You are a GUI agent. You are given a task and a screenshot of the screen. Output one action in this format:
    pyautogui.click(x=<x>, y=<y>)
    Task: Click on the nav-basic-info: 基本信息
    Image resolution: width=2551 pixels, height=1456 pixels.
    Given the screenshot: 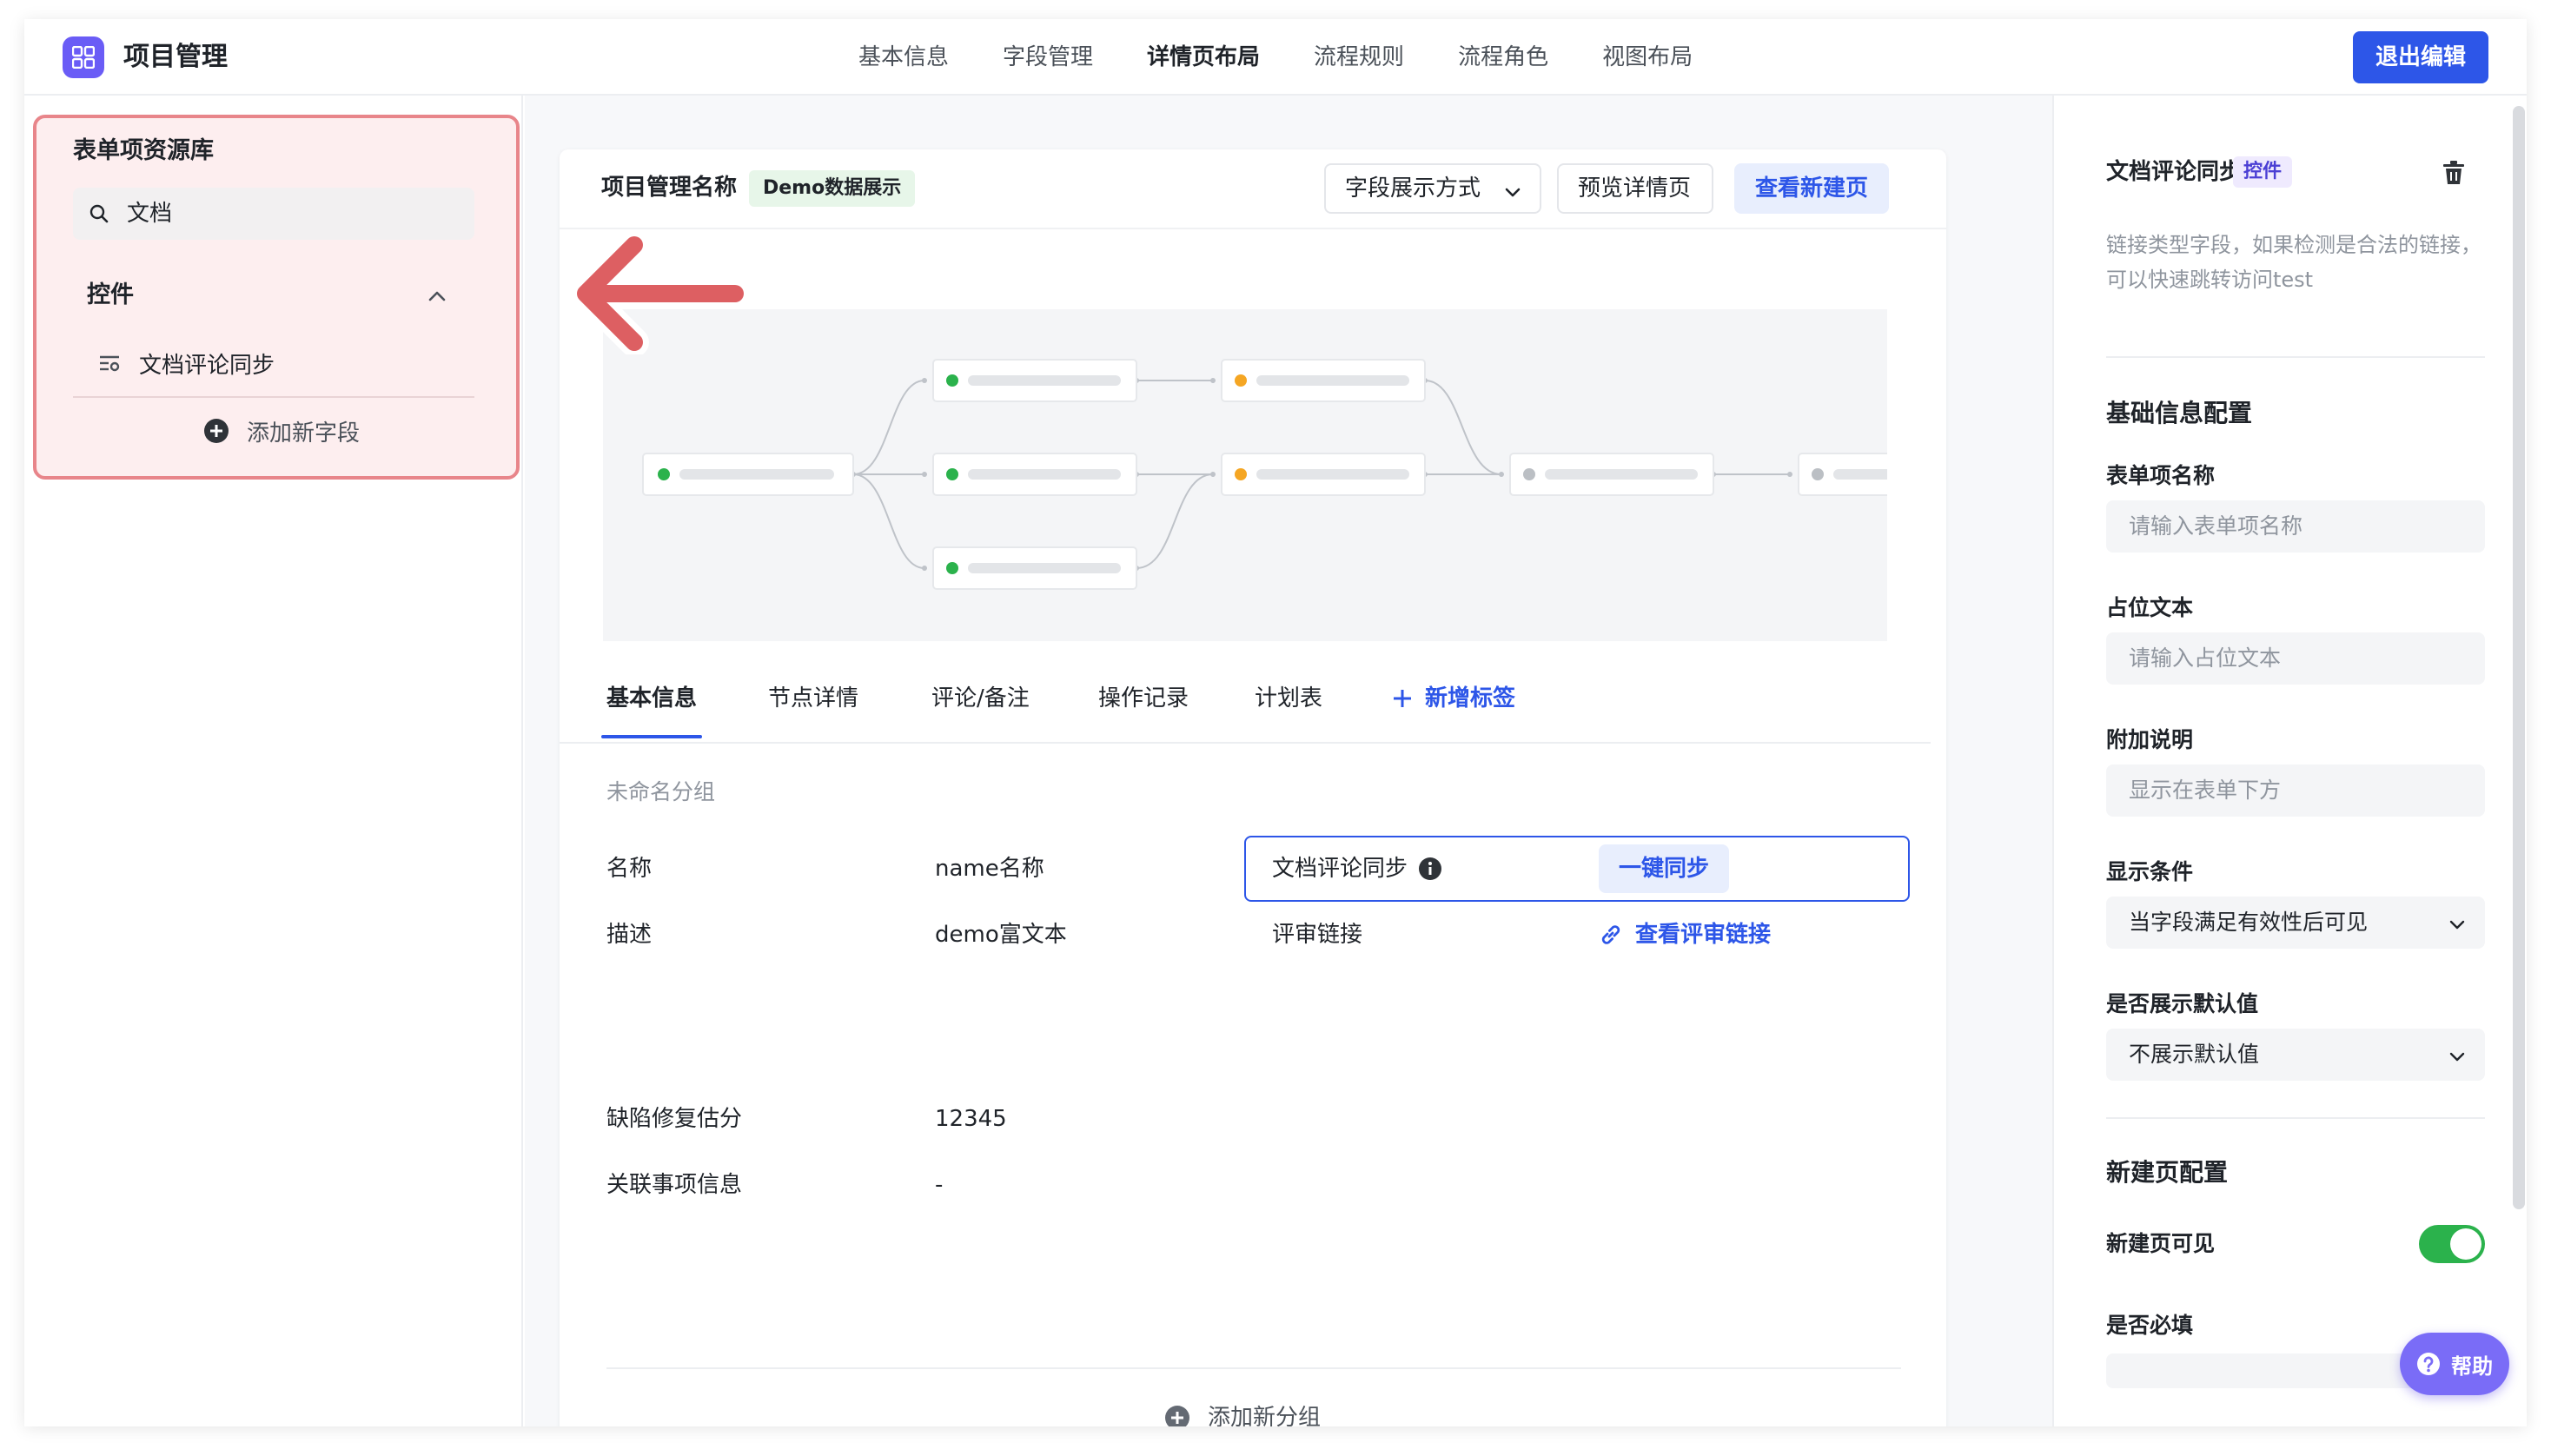 What is the action you would take?
    pyautogui.click(x=903, y=57)
    